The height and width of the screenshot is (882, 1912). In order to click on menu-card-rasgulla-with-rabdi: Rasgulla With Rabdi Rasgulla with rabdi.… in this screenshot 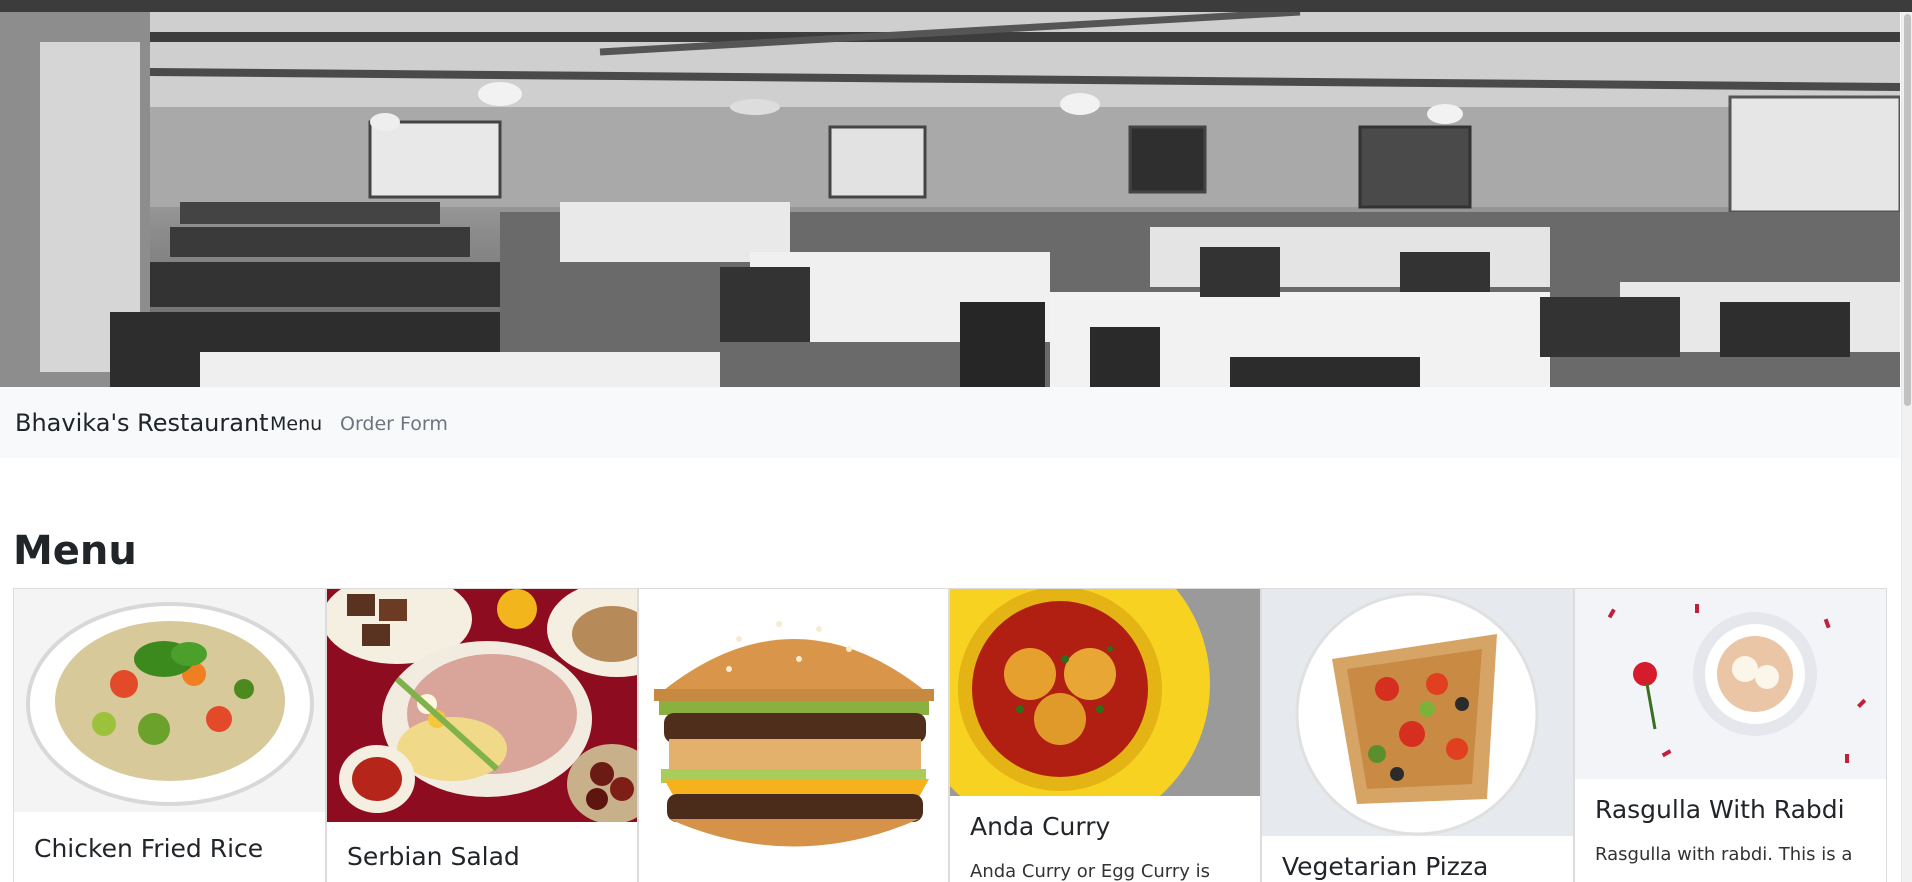, I will do `click(1730, 735)`.